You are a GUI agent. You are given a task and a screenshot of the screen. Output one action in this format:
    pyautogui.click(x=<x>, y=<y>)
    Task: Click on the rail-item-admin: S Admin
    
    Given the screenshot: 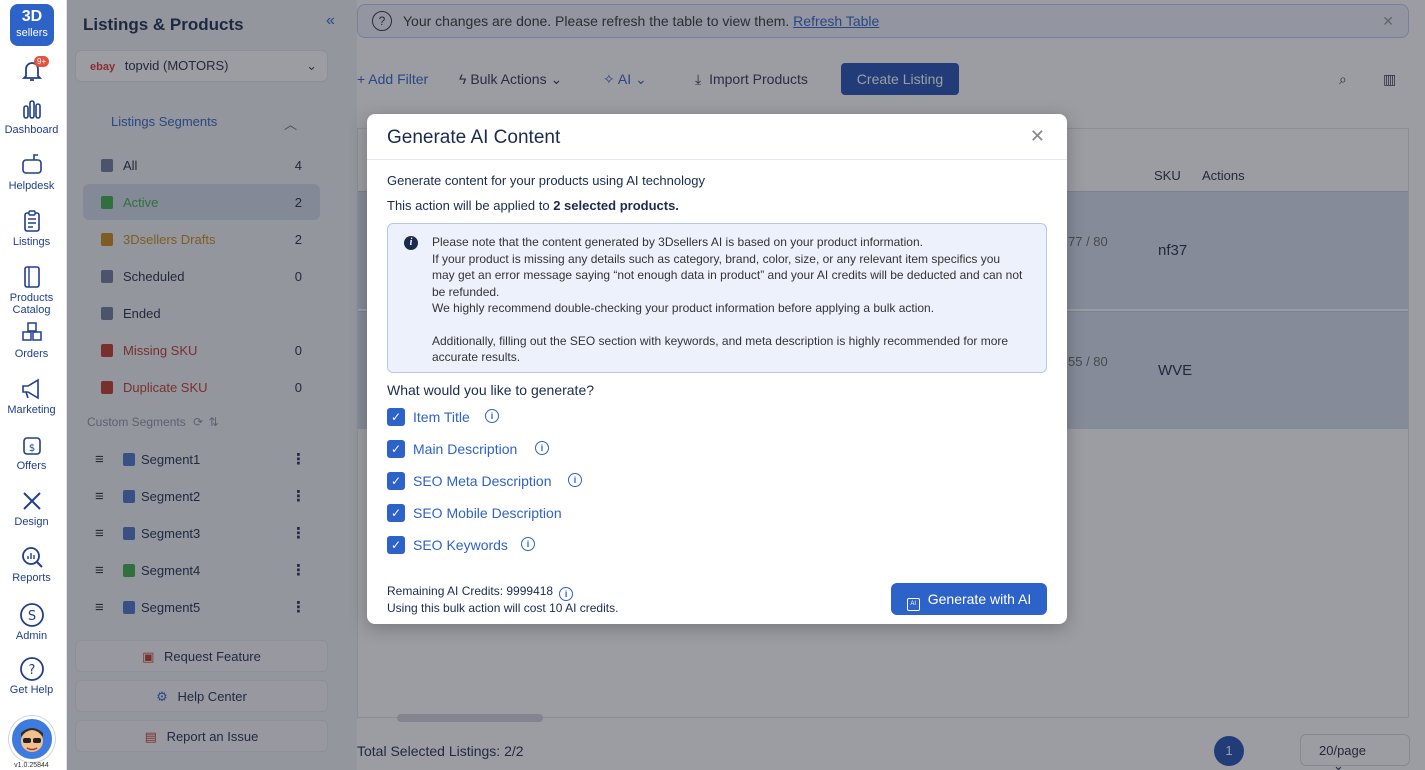 What is the action you would take?
    pyautogui.click(x=31, y=622)
    